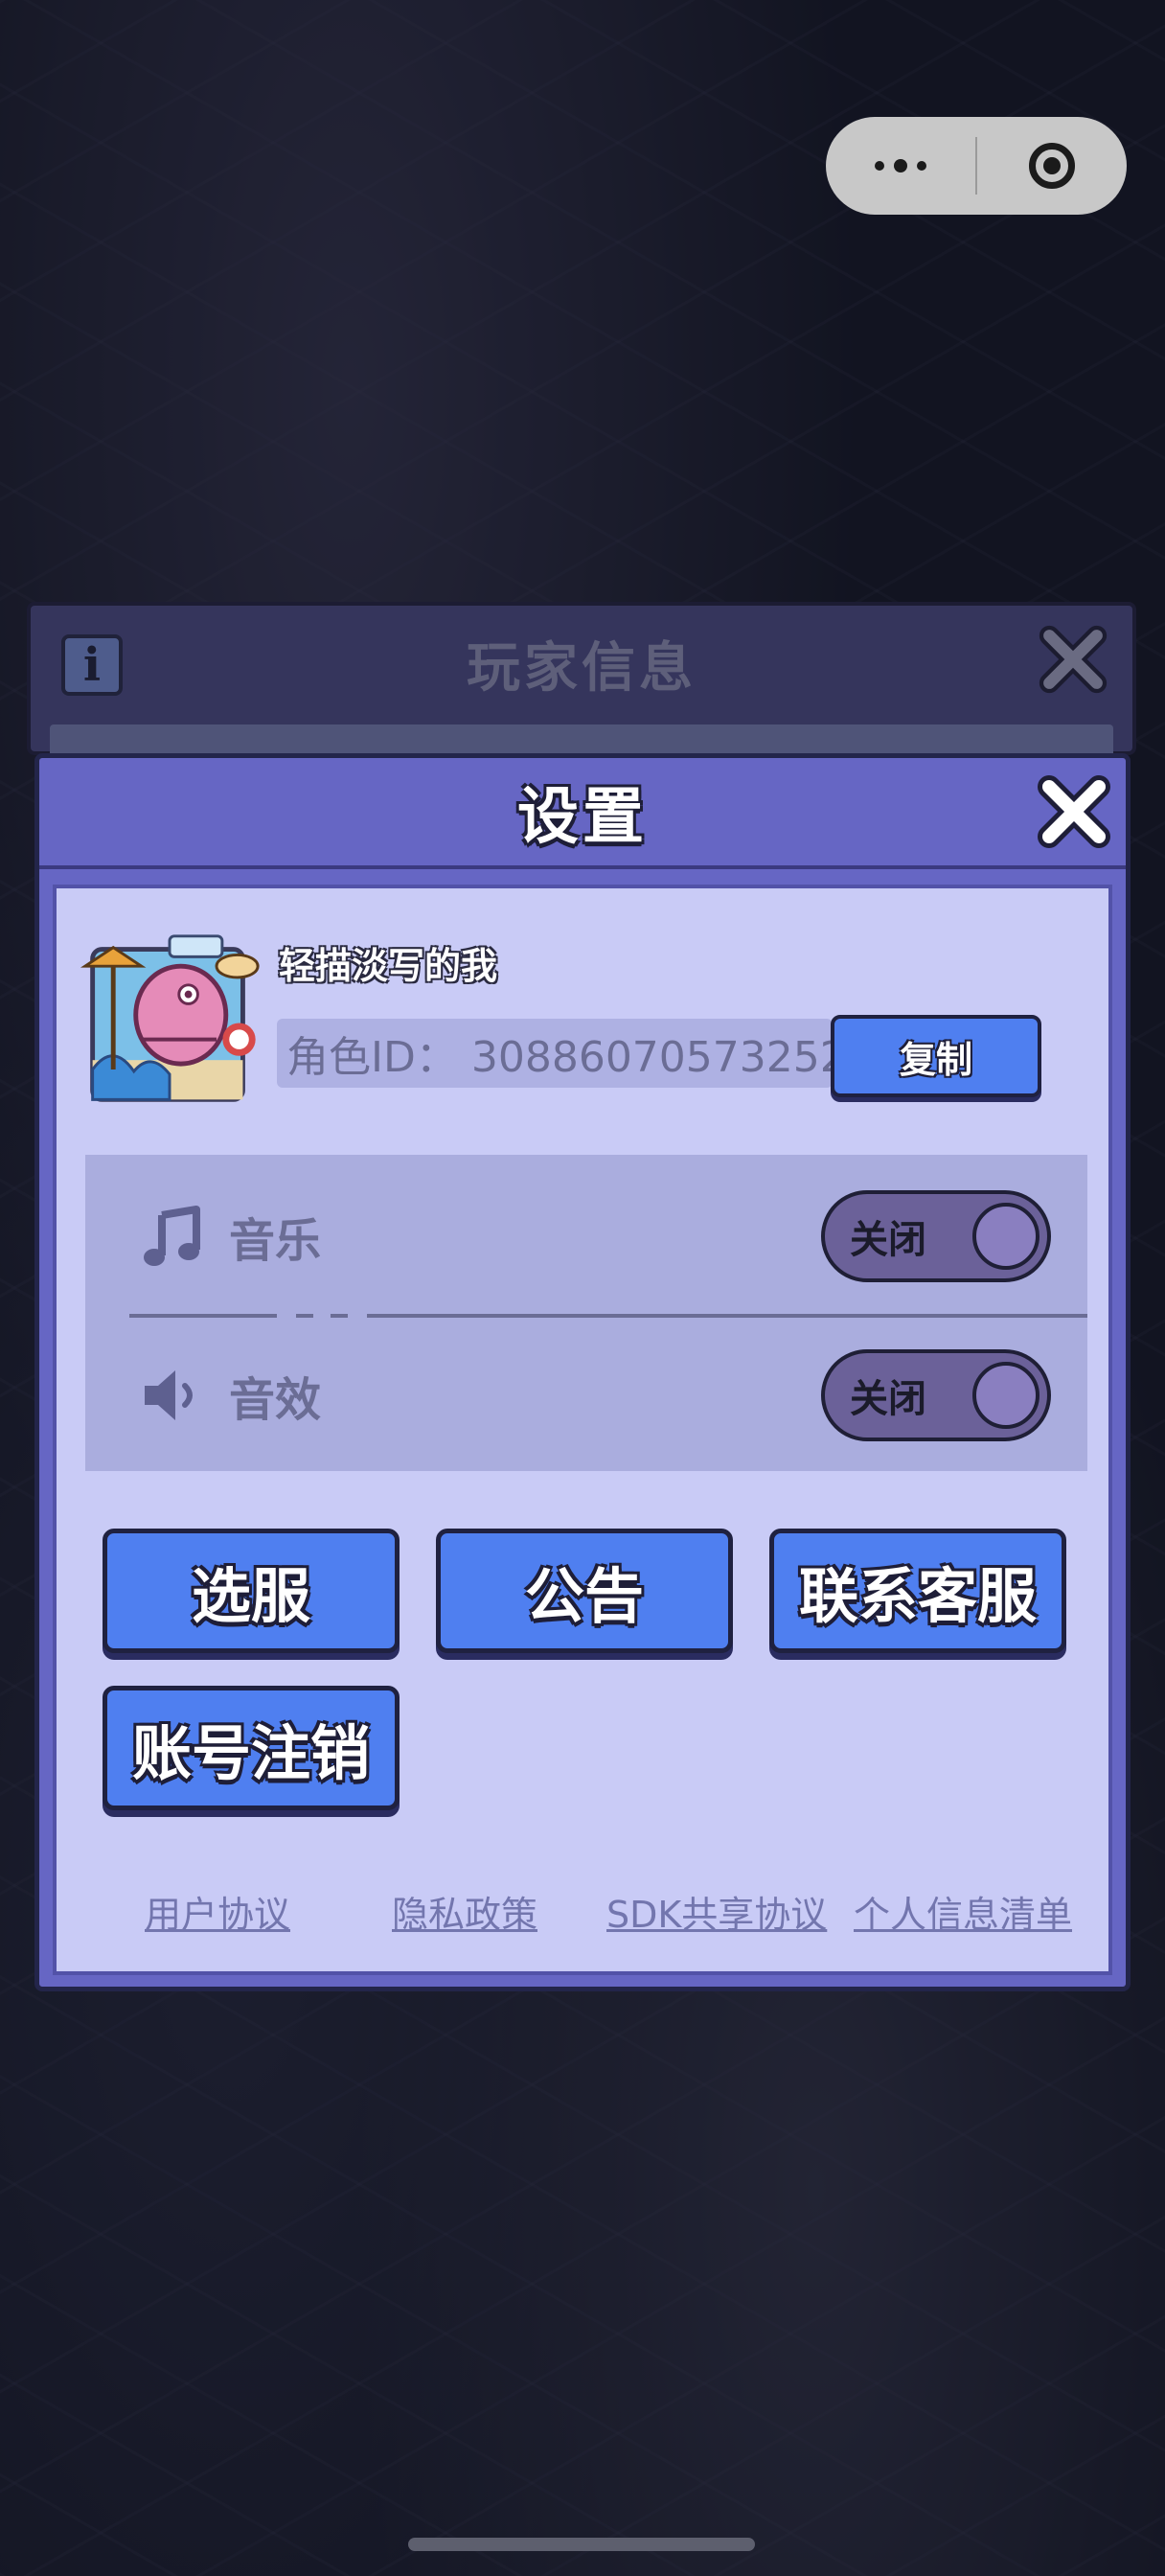 This screenshot has width=1165, height=2576. I want to click on music-row: 音乐 关闭, so click(586, 1236).